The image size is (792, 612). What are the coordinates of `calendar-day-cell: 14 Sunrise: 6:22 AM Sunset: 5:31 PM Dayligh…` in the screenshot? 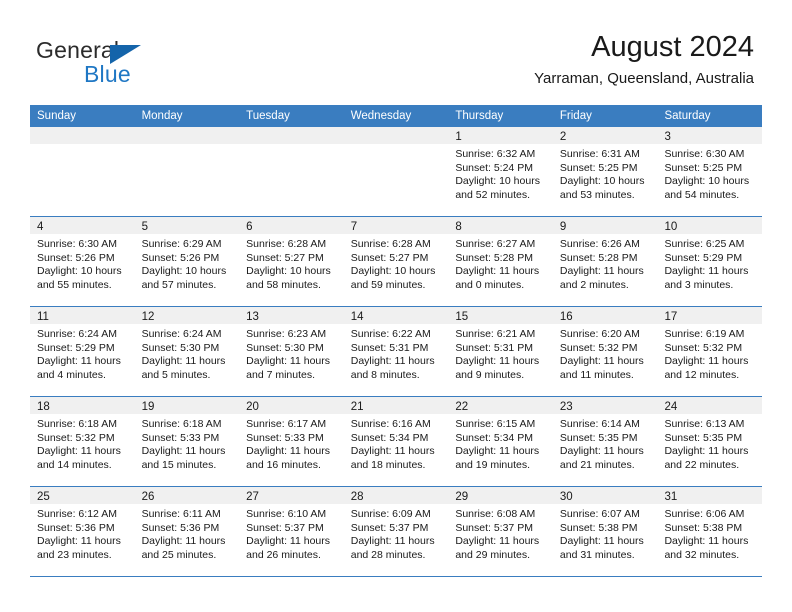 It's located at (396, 351).